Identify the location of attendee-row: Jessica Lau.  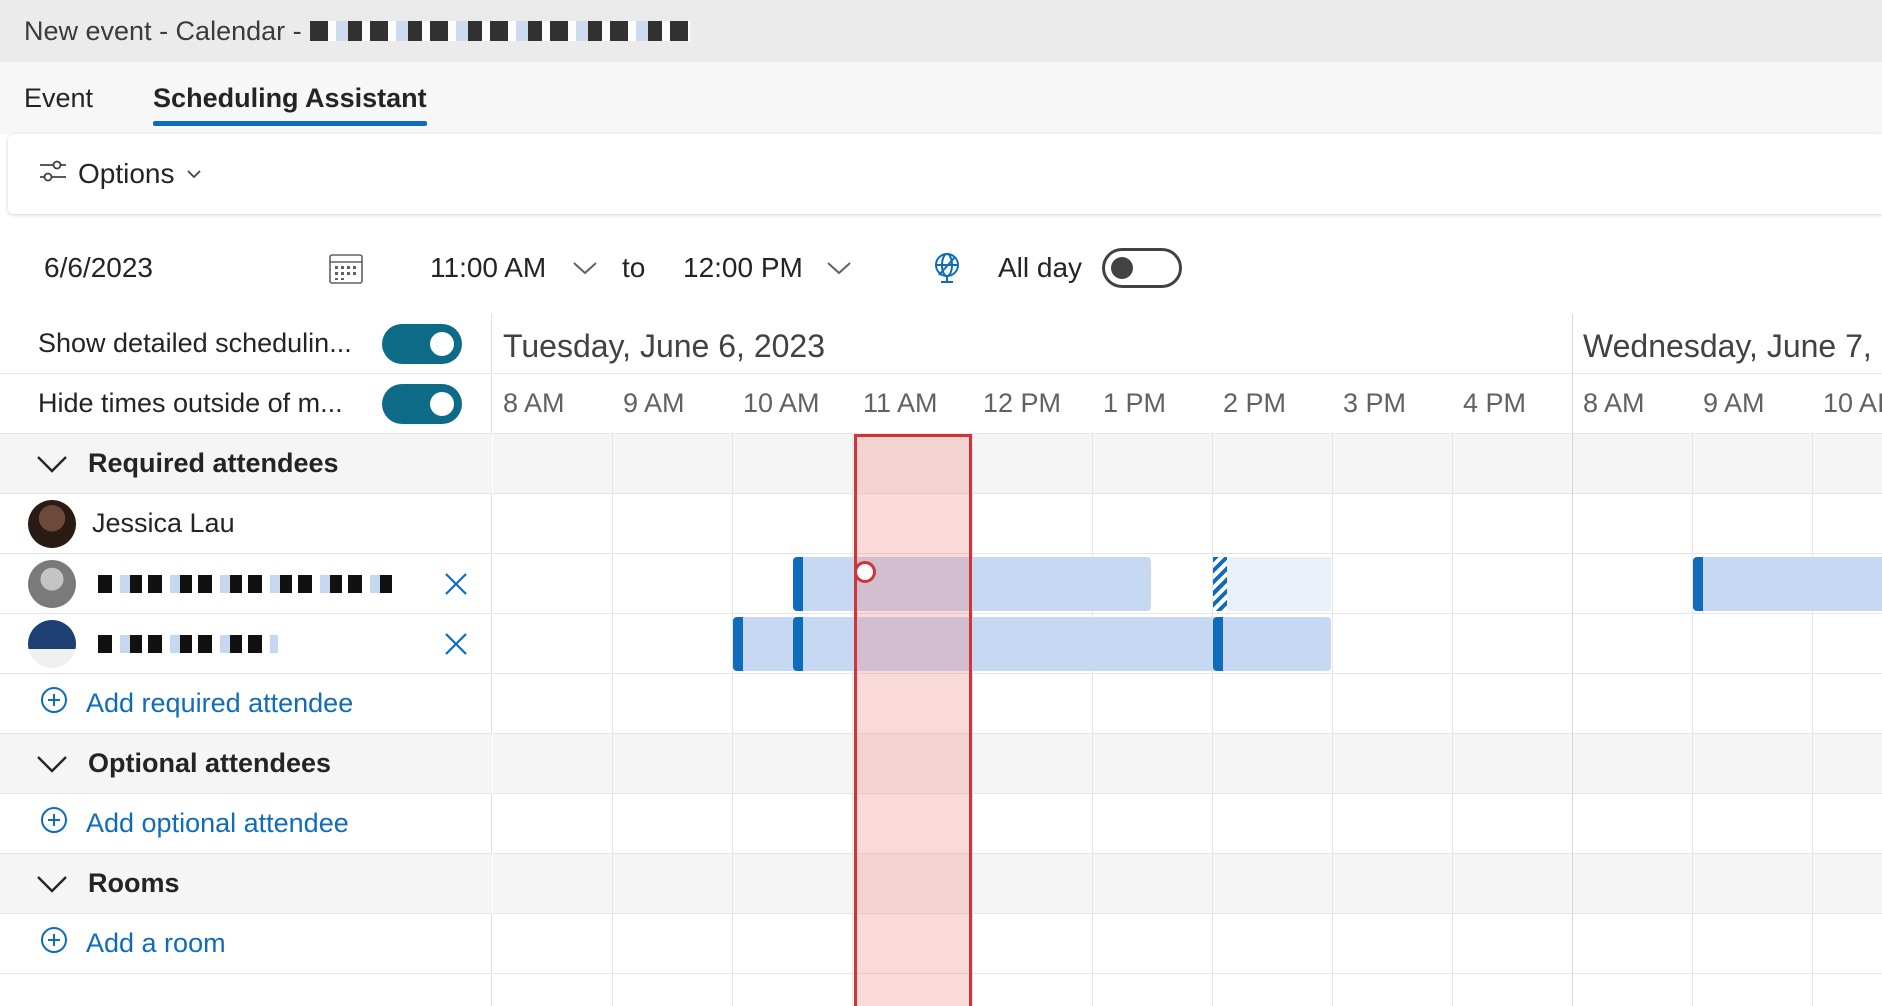
(246, 524).